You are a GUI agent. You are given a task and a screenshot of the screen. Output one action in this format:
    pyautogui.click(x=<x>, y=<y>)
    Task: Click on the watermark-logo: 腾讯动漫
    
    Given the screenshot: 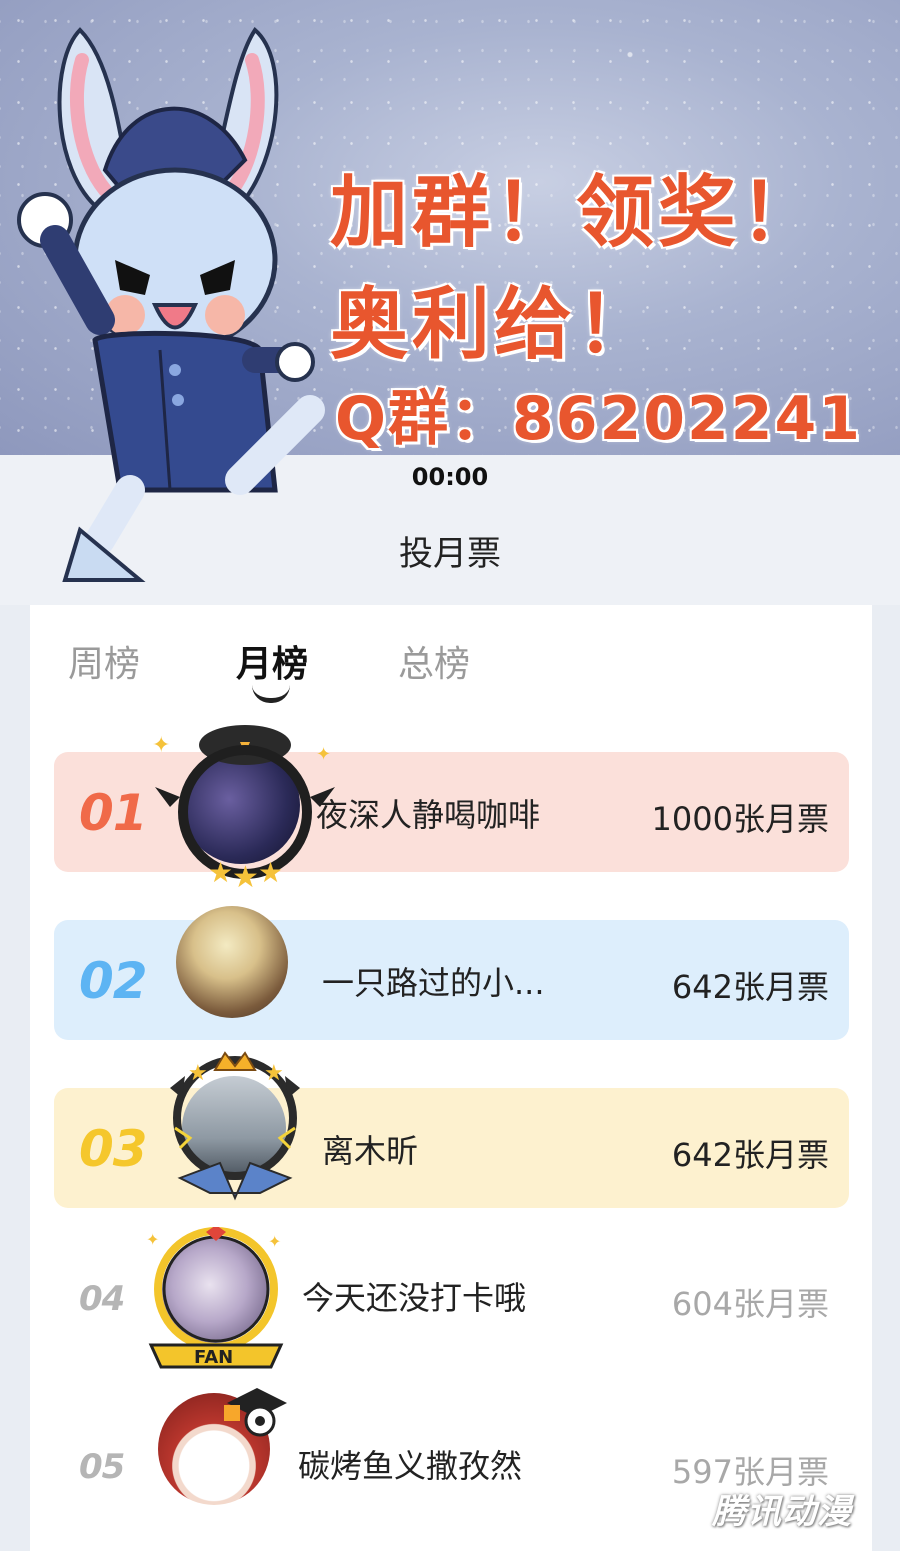 What is the action you would take?
    pyautogui.click(x=782, y=1512)
    